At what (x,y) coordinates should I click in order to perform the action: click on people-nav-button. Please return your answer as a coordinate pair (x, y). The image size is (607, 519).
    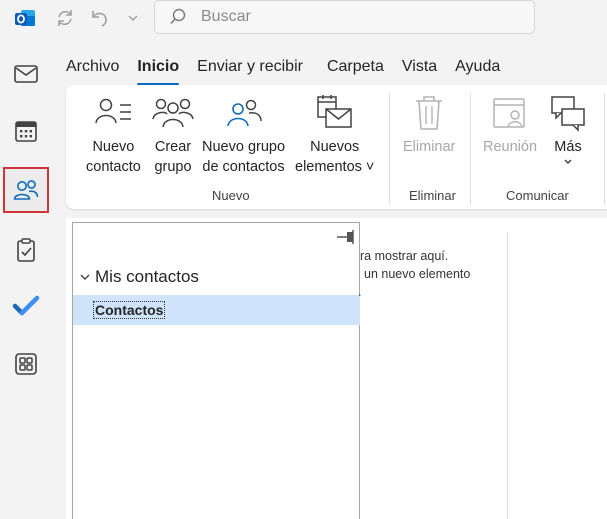
    Looking at the image, I should click on (26, 190).